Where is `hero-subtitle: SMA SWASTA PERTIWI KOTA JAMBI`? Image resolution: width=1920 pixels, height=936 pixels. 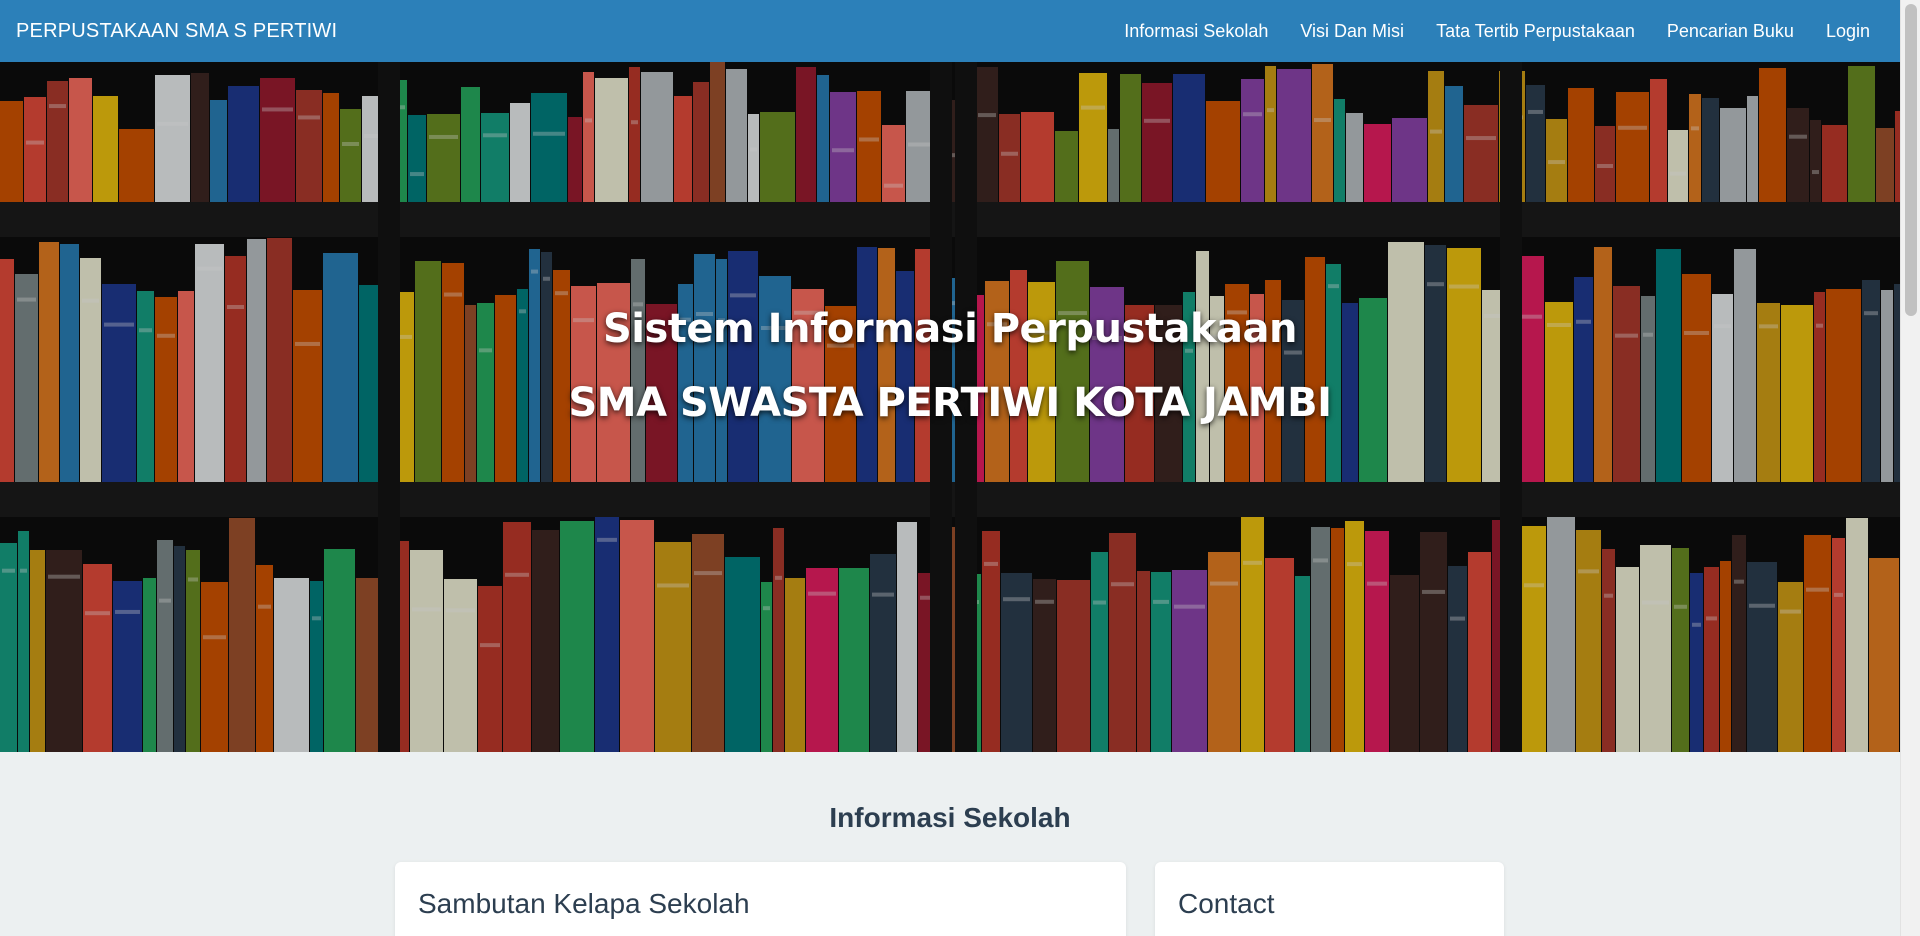
hero-subtitle: SMA SWASTA PERTIWI KOTA JAMBI is located at coordinates (950, 403).